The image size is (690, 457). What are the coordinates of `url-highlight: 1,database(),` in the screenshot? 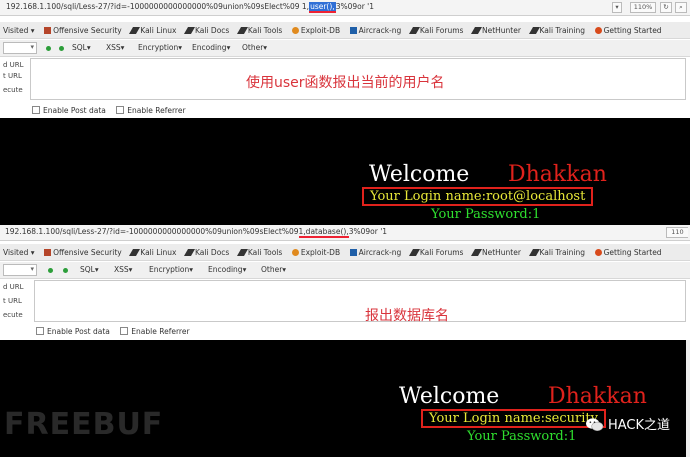 It's located at (323, 232).